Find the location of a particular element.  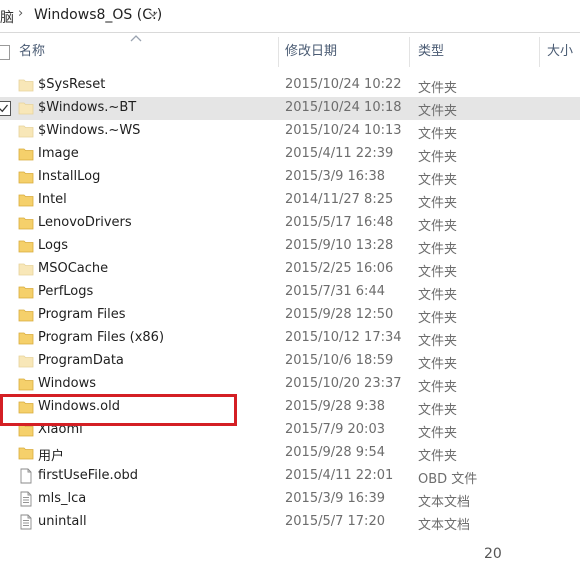

file-modified-date: 2015/4/11 22:01 is located at coordinates (339, 475).